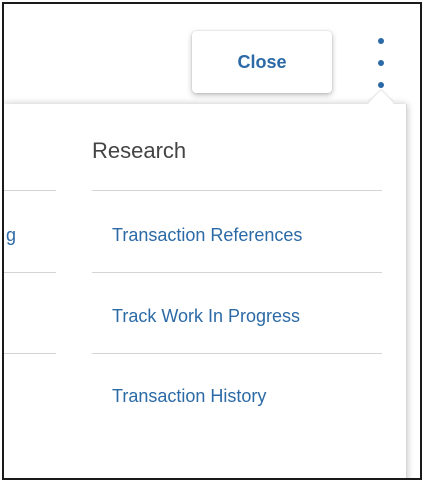 Image resolution: width=428 pixels, height=484 pixels. I want to click on left-menu-item-truncated: g, so click(11, 235).